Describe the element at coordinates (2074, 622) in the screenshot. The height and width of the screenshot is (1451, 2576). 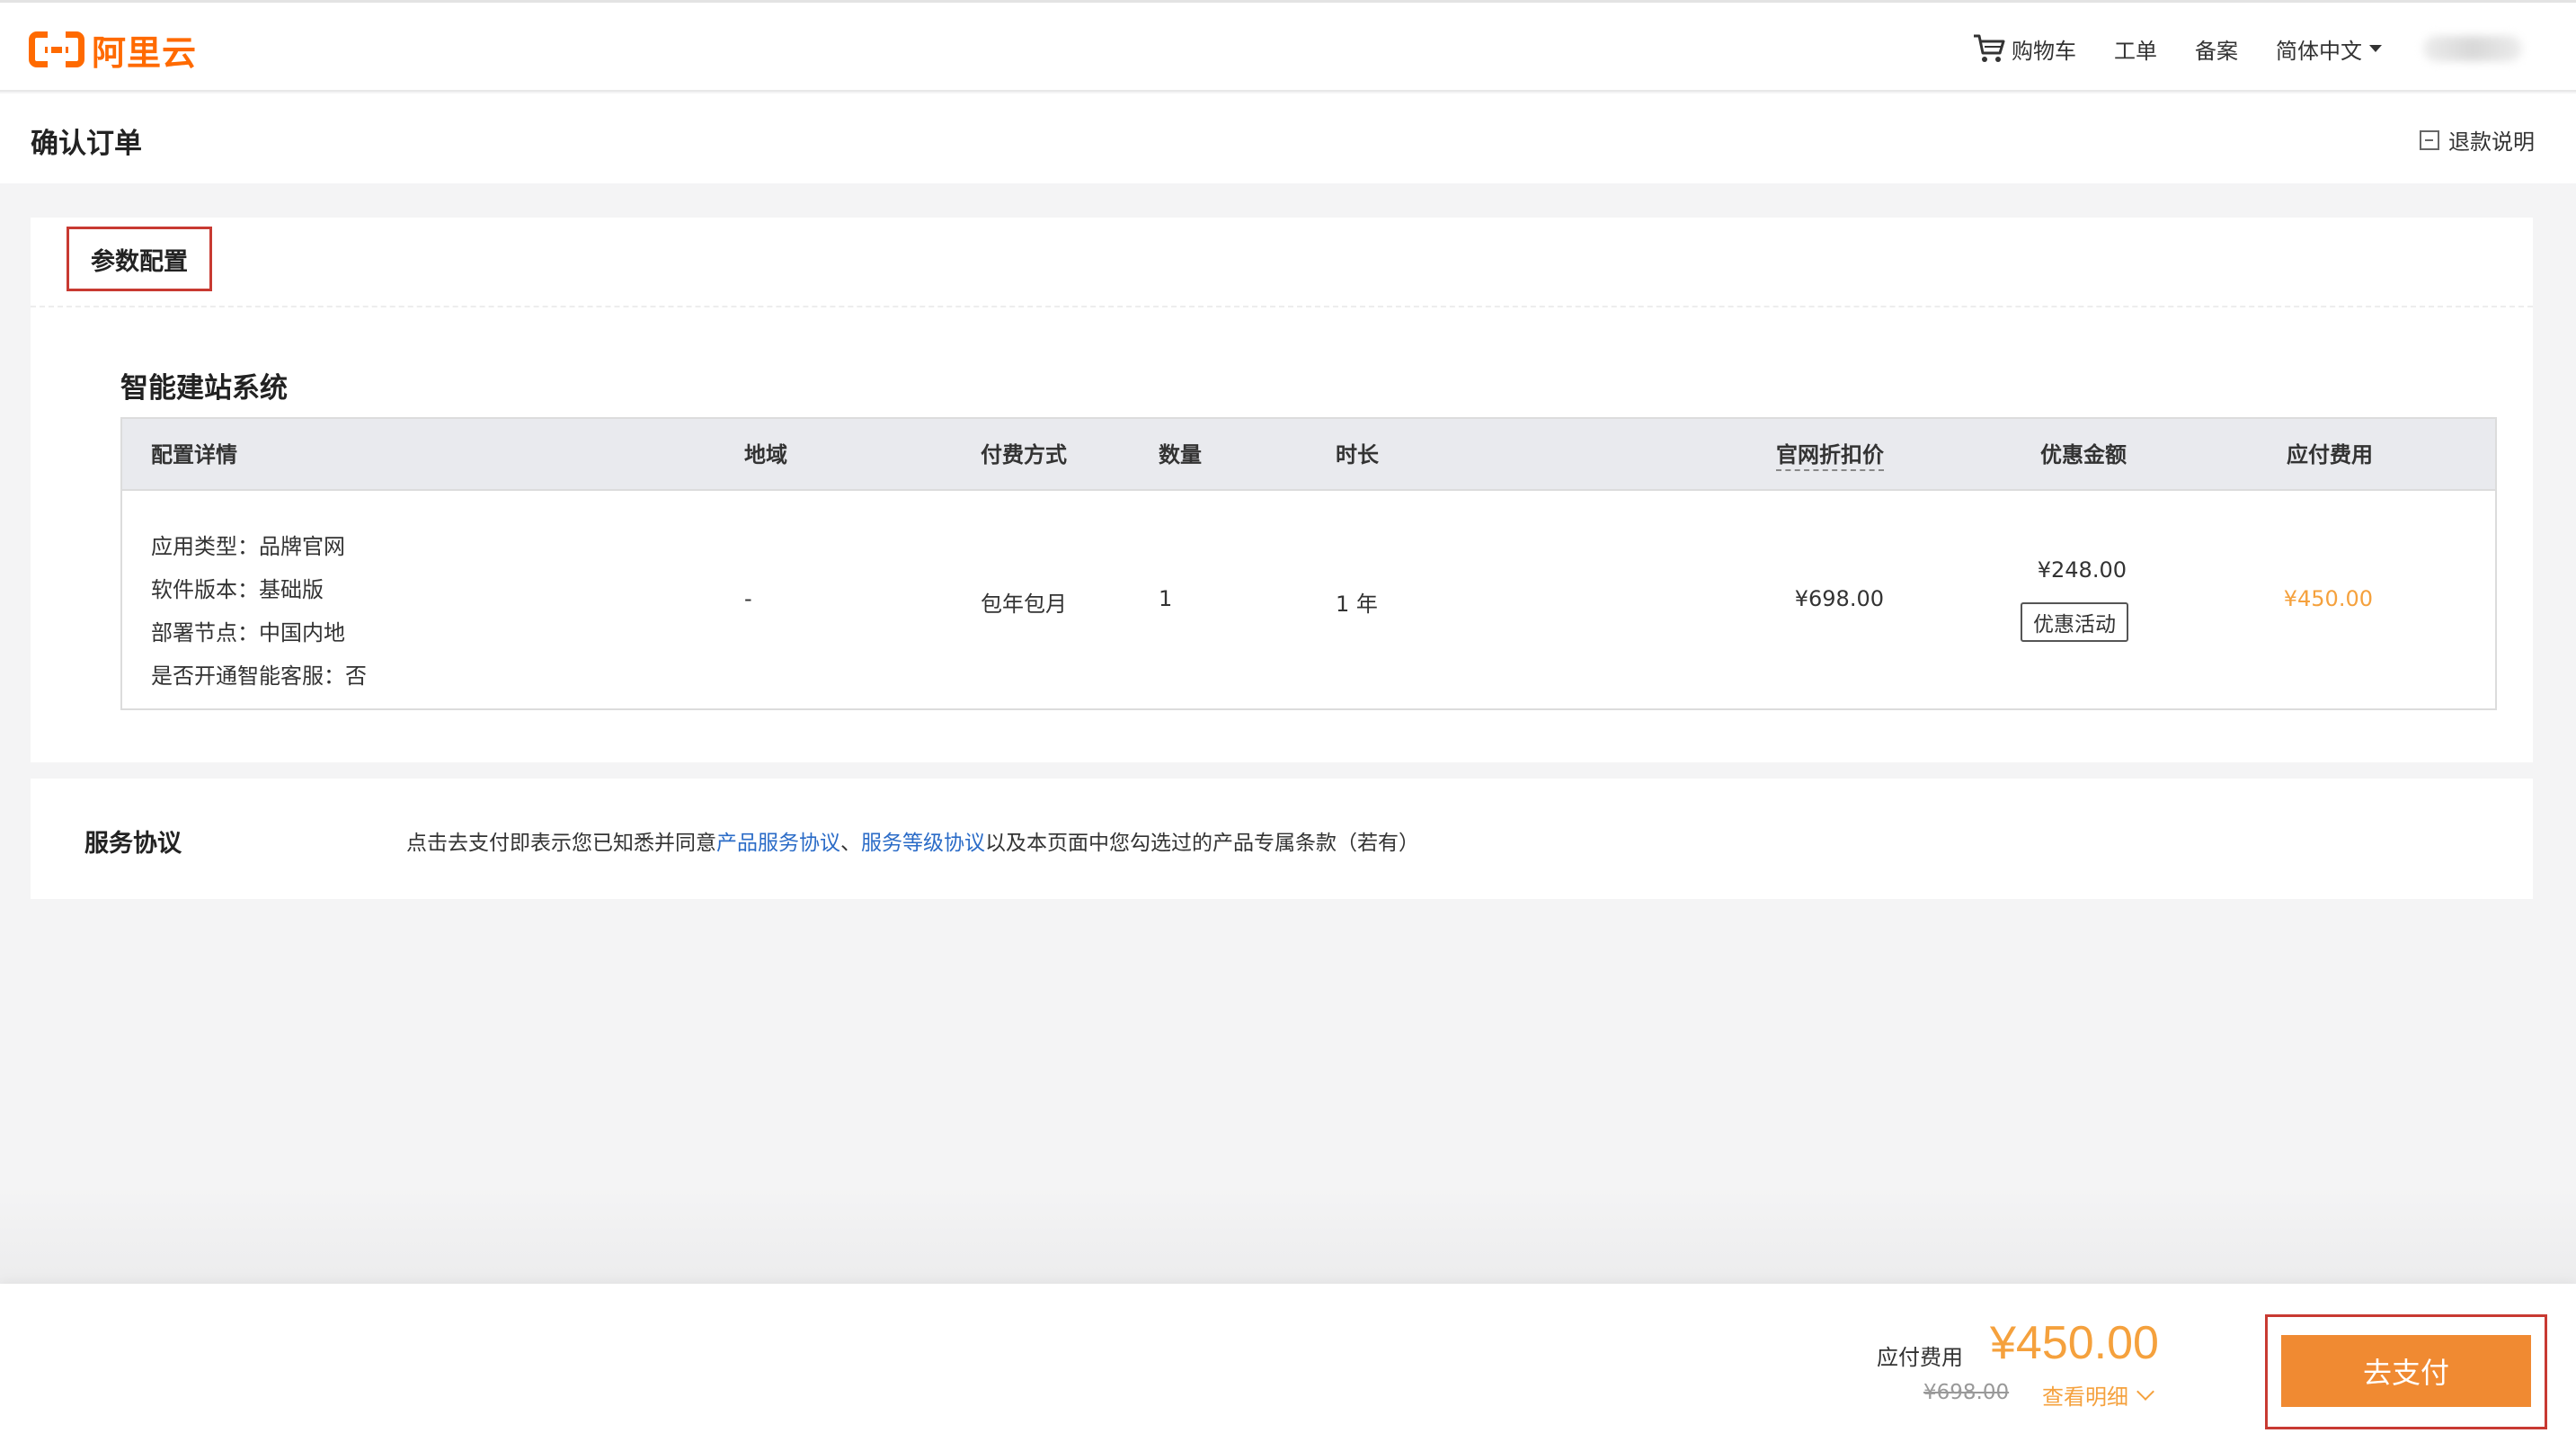
I see `discount-activity-button: 优惠活动` at that location.